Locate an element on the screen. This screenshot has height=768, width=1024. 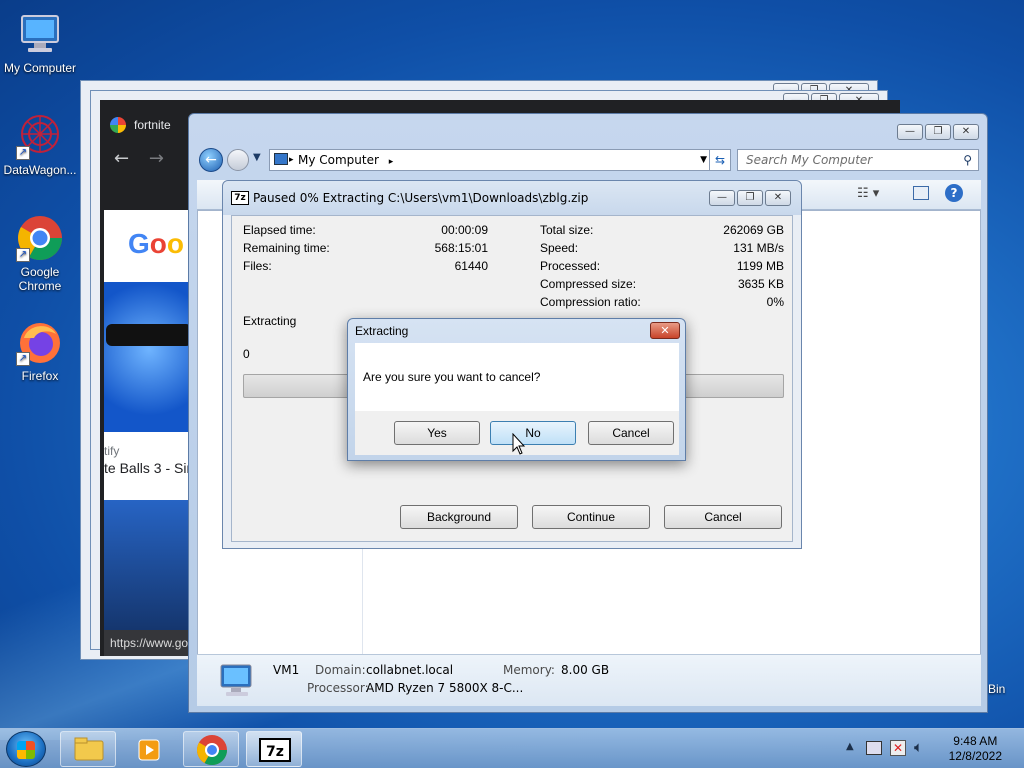
desktop-icon-firefox: ↗ Firefox is located at coordinates (40, 350).